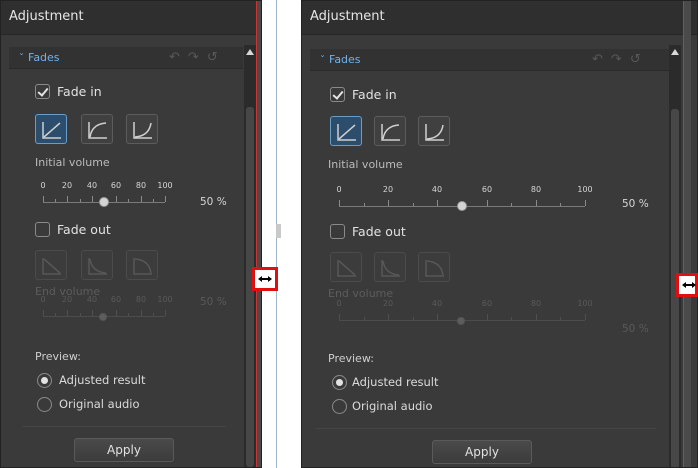  I want to click on slider-tick-label: 100, so click(165, 299).